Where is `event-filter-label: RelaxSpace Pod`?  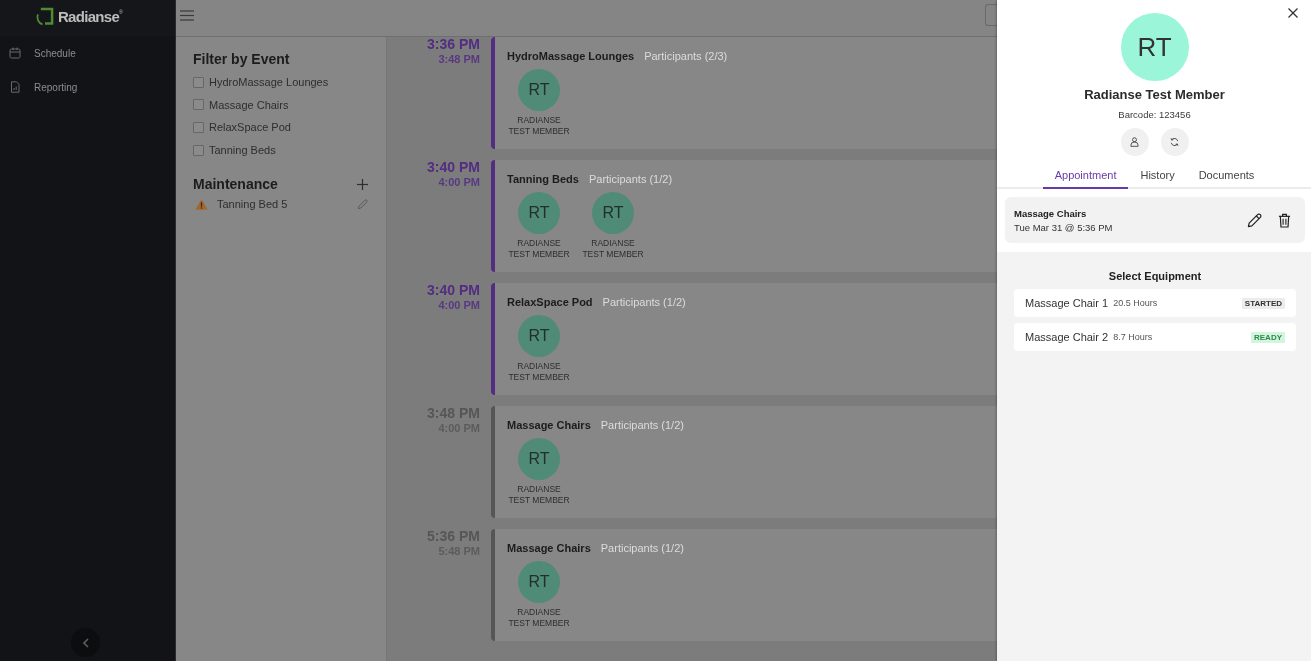
event-filter-label: RelaxSpace Pod is located at coordinates (250, 127).